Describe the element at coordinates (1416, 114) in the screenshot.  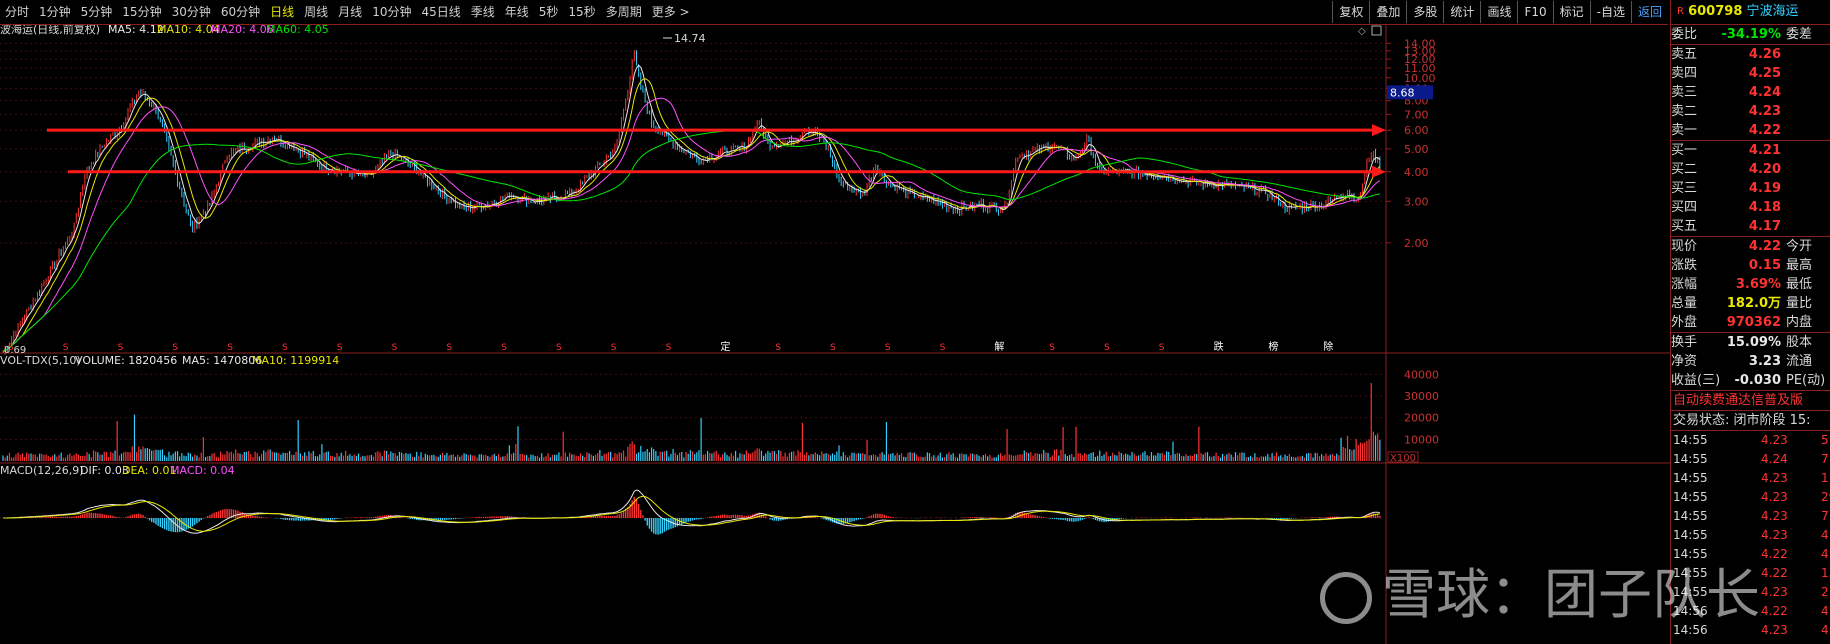
I see `y-tick-label-7: 7.00` at that location.